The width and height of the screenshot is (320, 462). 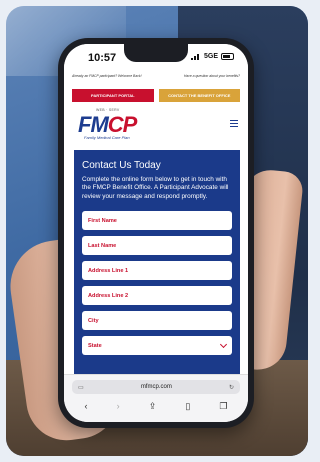 What do you see at coordinates (156, 53) in the screenshot?
I see `phone-notch` at bounding box center [156, 53].